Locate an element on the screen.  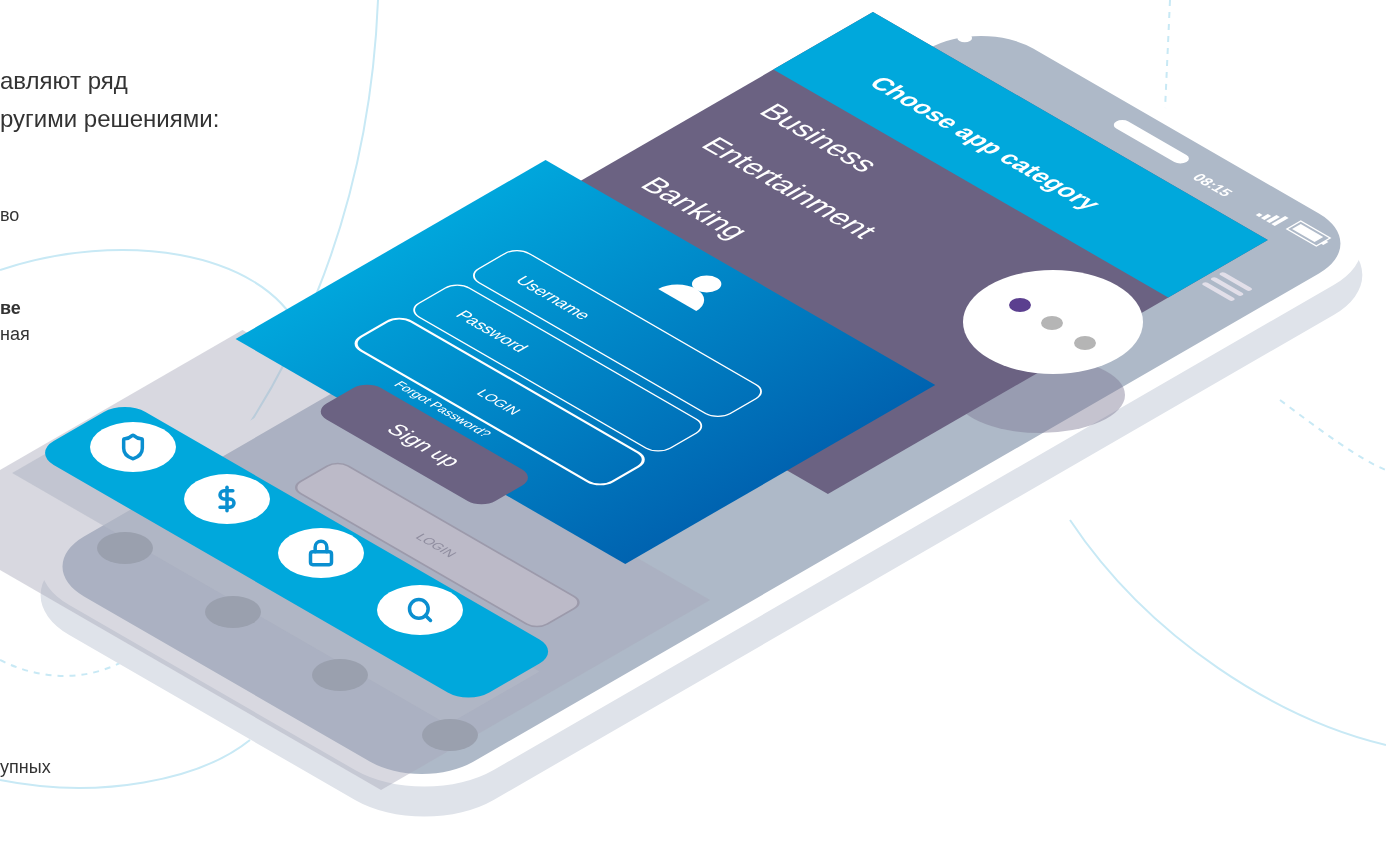
shield-icon is located at coordinates (133, 447).